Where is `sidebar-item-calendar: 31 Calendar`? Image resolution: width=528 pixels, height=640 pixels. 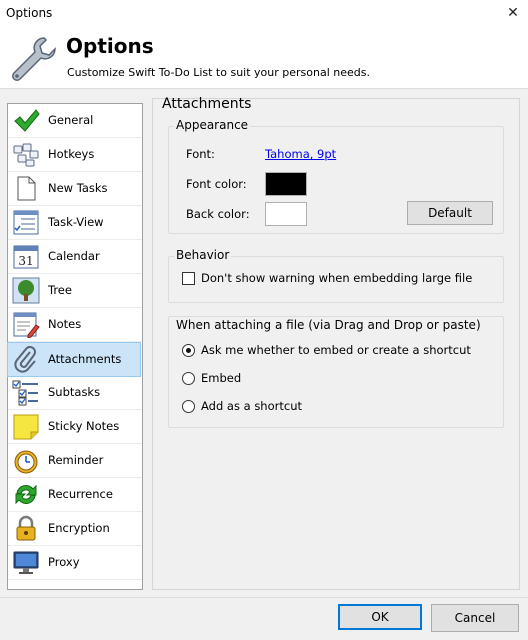 sidebar-item-calendar: 31 Calendar is located at coordinates (75, 257).